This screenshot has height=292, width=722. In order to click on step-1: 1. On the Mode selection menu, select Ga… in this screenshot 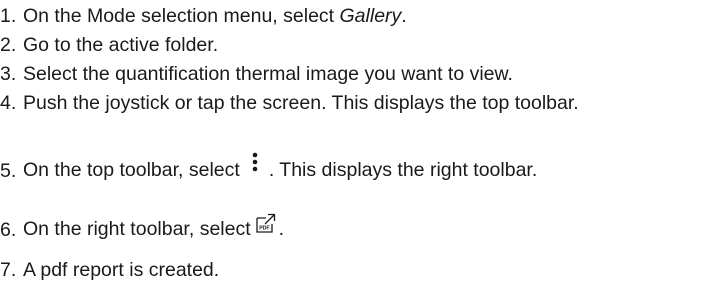, I will do `click(203, 16)`.